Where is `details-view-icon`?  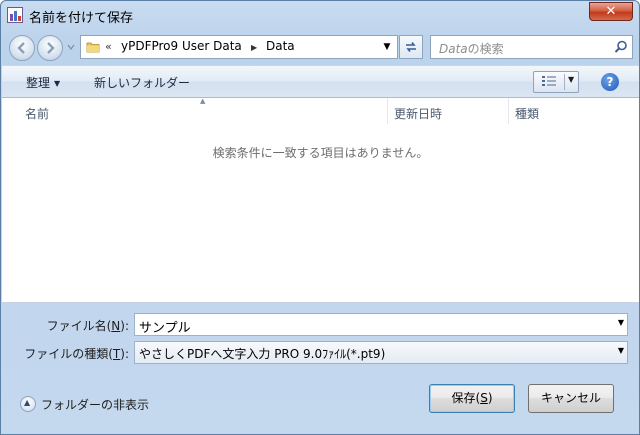
details-view-icon is located at coordinates (549, 81).